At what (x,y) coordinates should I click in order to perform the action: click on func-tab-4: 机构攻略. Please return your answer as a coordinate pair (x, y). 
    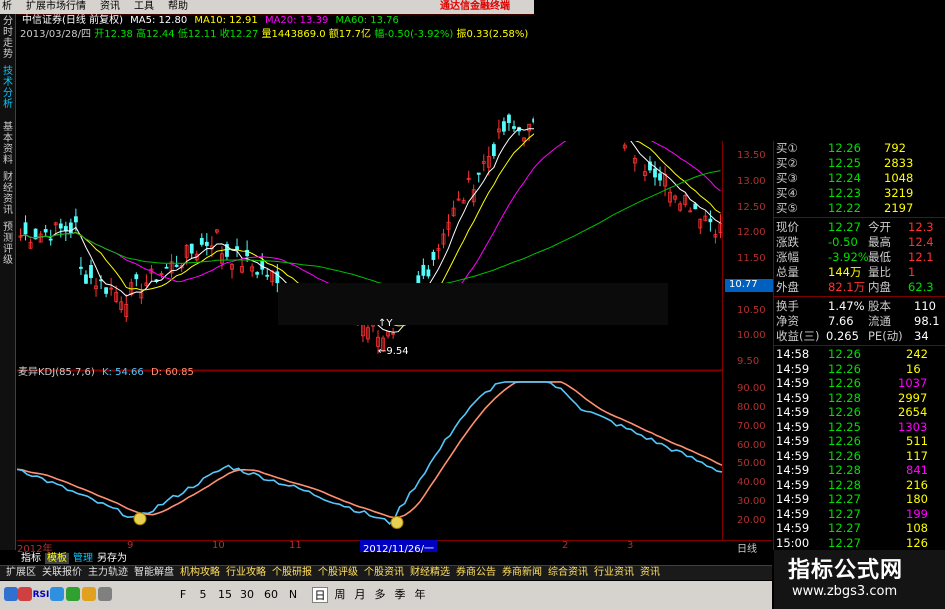
    Looking at the image, I should click on (200, 572).